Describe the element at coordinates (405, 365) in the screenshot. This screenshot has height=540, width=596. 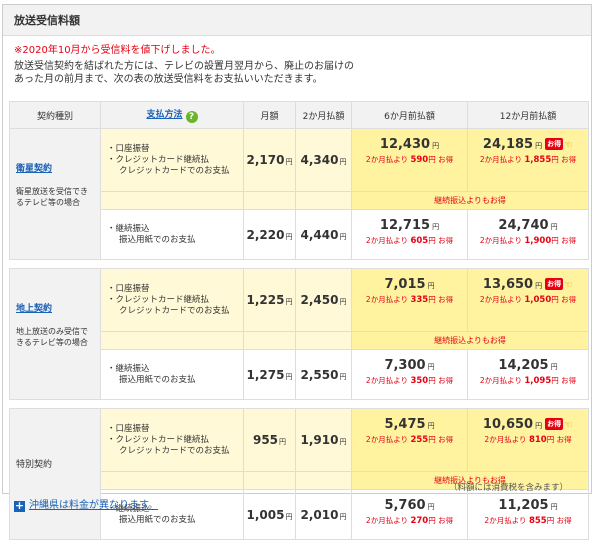
I see `six-prepay-value: 7,300` at that location.